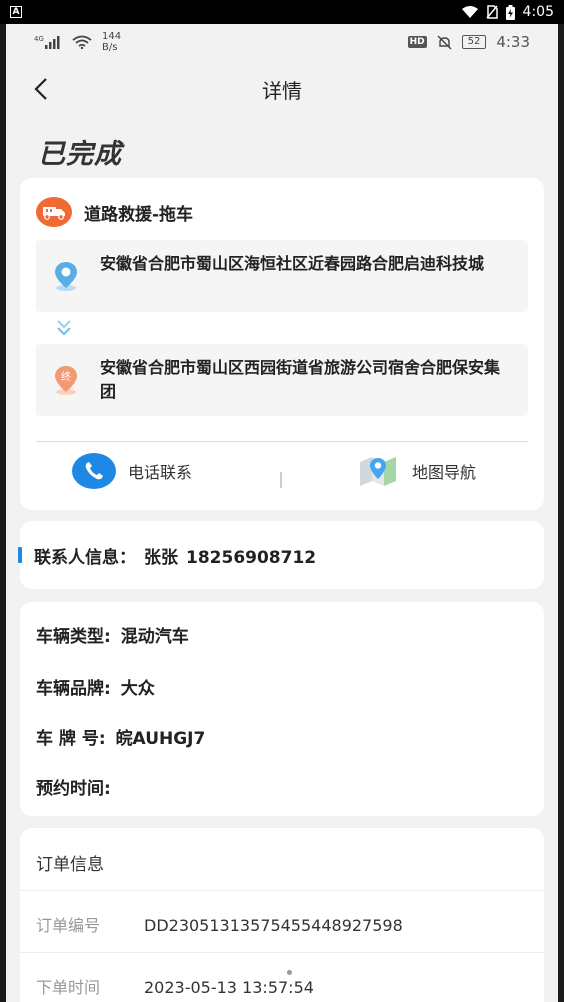 The width and height of the screenshot is (564, 1002). I want to click on phone-contact-label: 电话联系, so click(160, 472).